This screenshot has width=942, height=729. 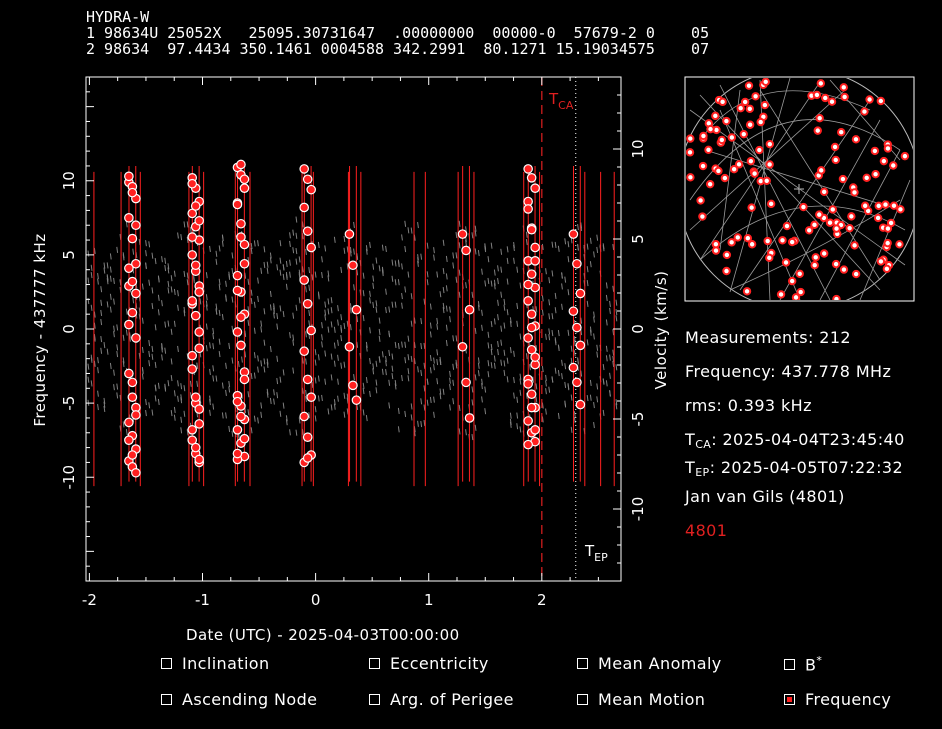 I want to click on arg-of-perigee-toggle: Arg. of Perigee, so click(x=441, y=699).